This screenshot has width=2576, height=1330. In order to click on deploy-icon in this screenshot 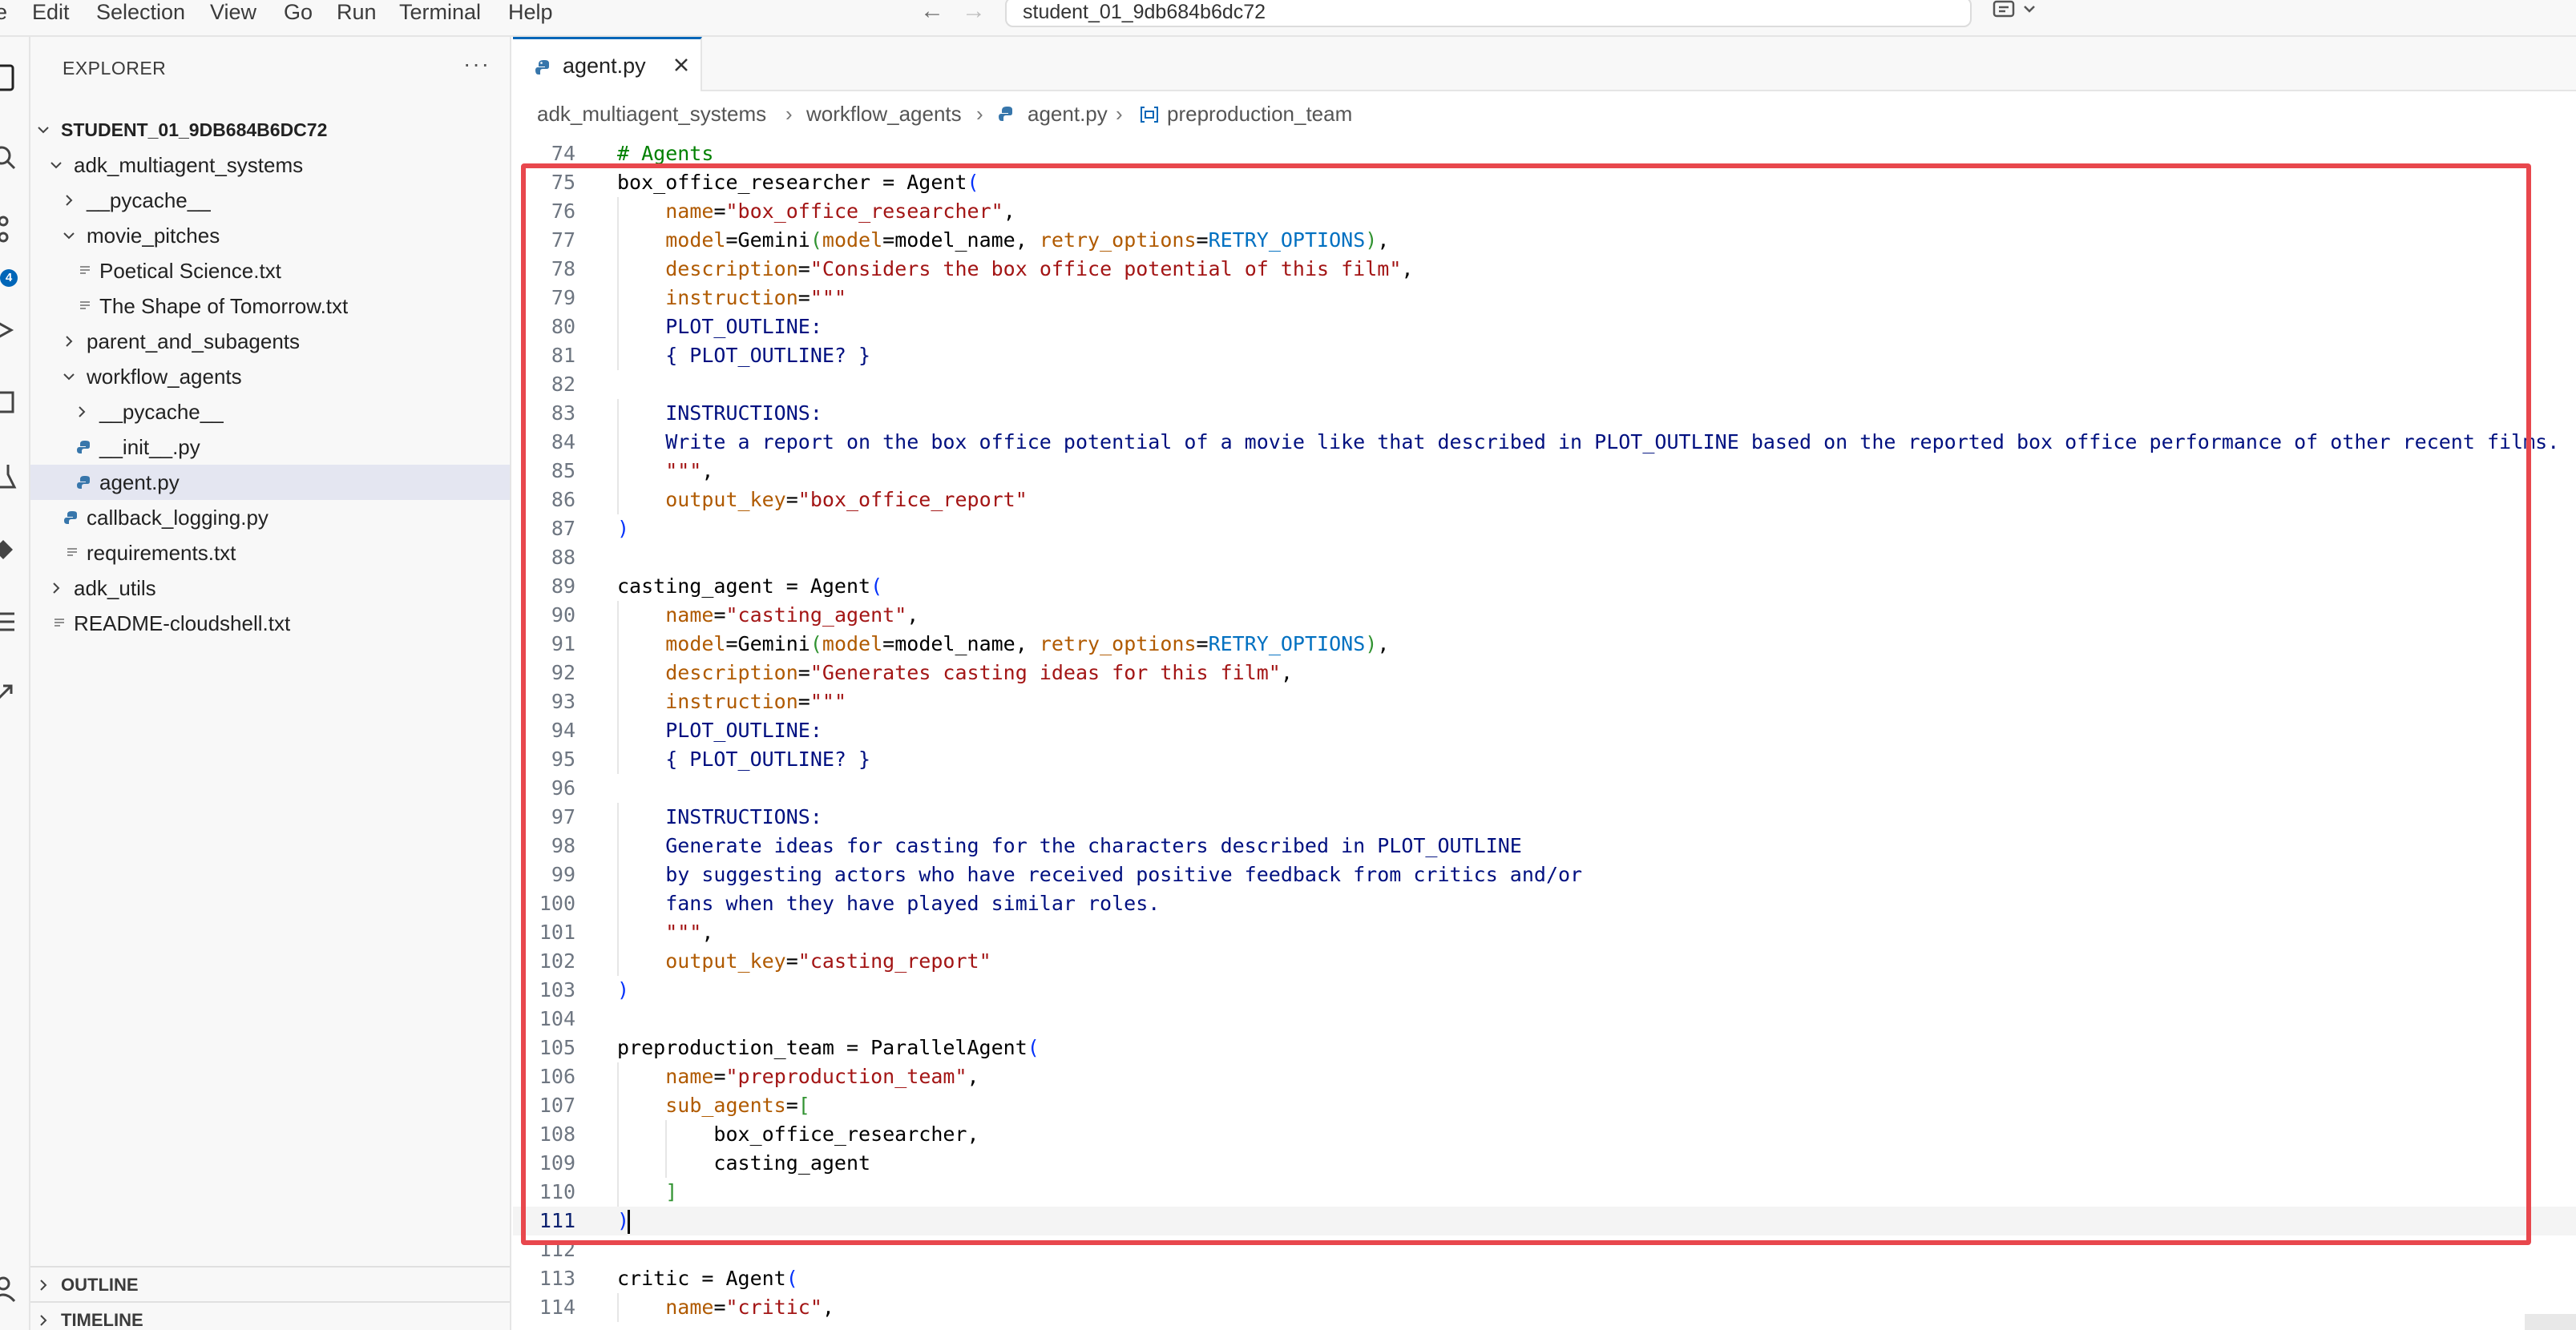, I will do `click(9, 694)`.